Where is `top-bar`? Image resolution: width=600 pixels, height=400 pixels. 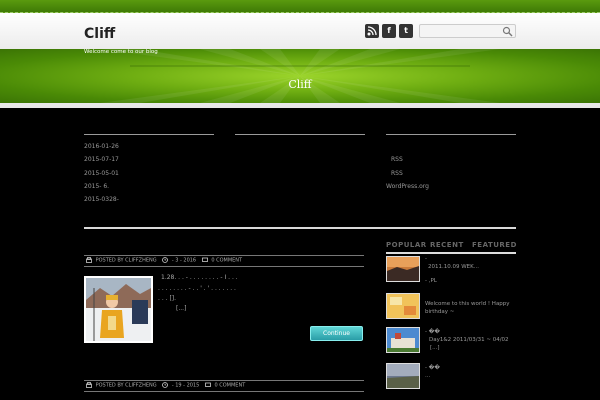
top-bar is located at coordinates (300, 6).